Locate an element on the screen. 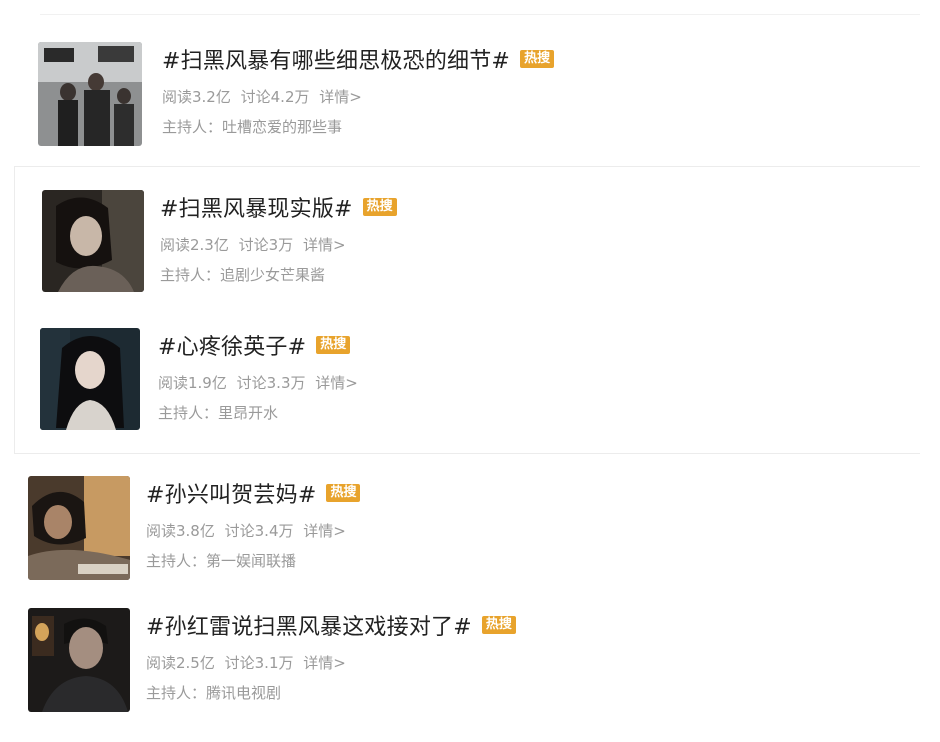 The width and height of the screenshot is (940, 742). host-name: 吐槽恋爱的那些事 is located at coordinates (282, 127).